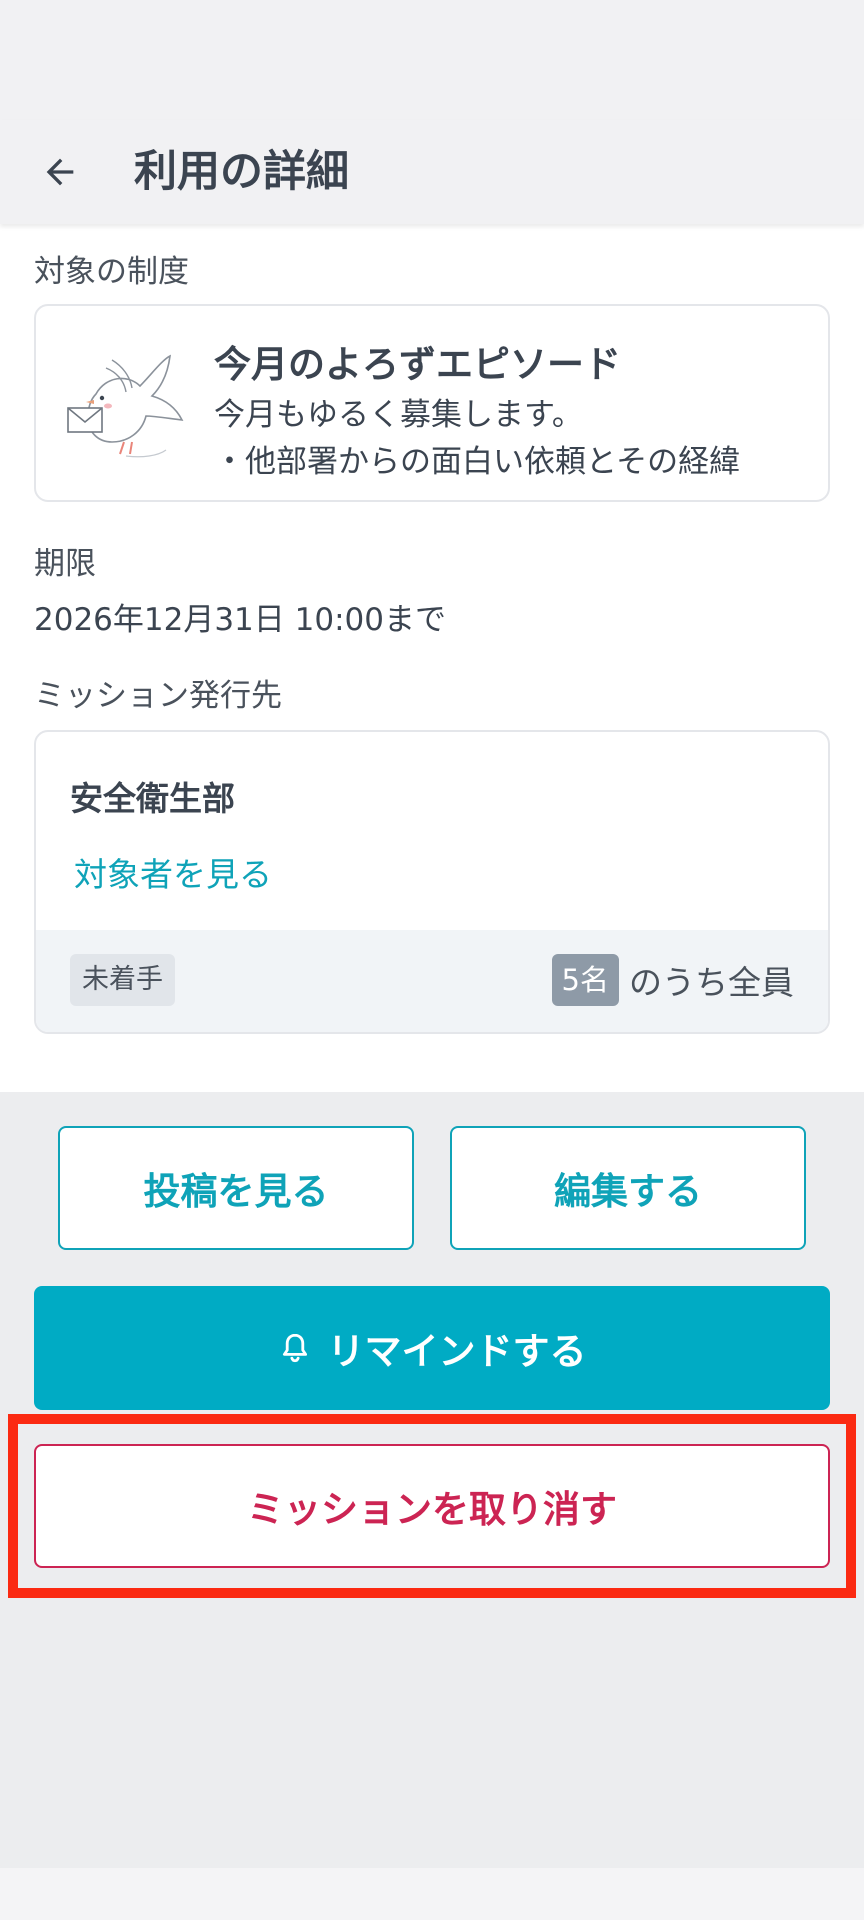  What do you see at coordinates (240, 620) in the screenshot?
I see `deadline-value: 2026年12月31日 10:00まで` at bounding box center [240, 620].